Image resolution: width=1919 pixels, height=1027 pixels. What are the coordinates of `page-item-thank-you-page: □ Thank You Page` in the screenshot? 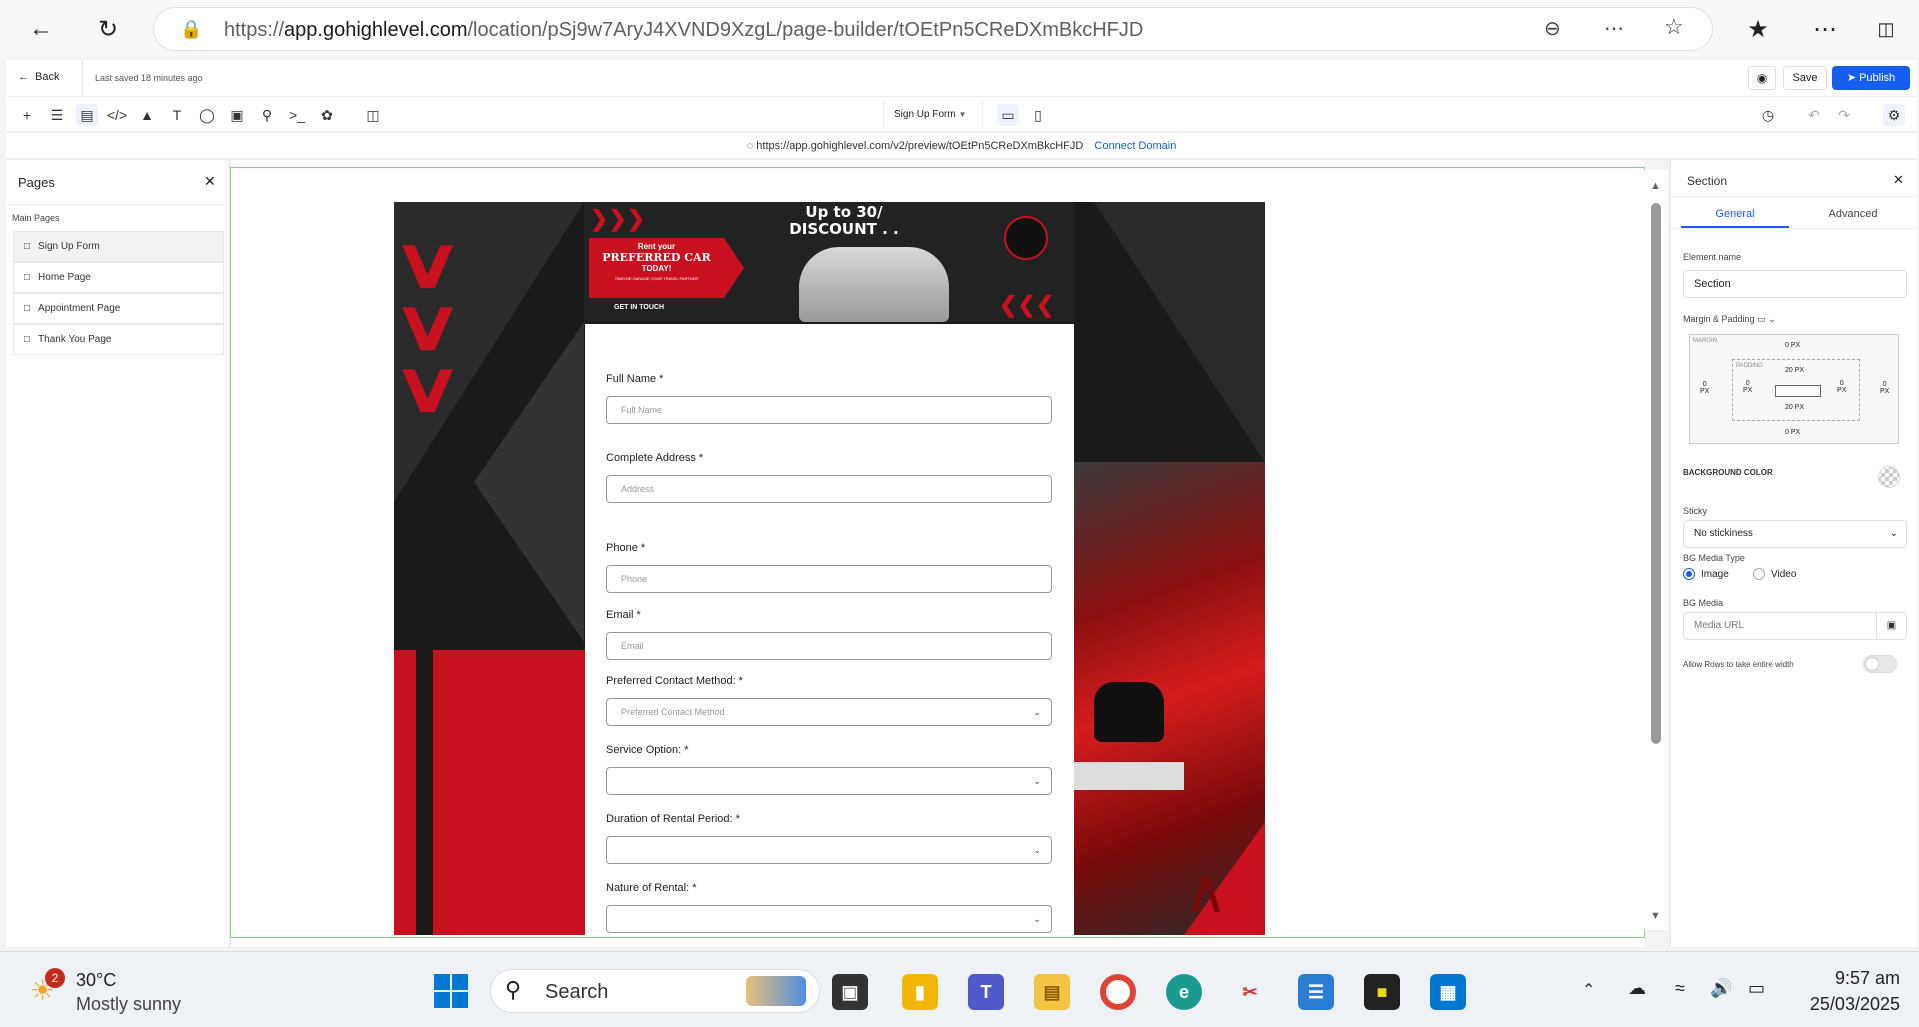 It's located at (118, 339).